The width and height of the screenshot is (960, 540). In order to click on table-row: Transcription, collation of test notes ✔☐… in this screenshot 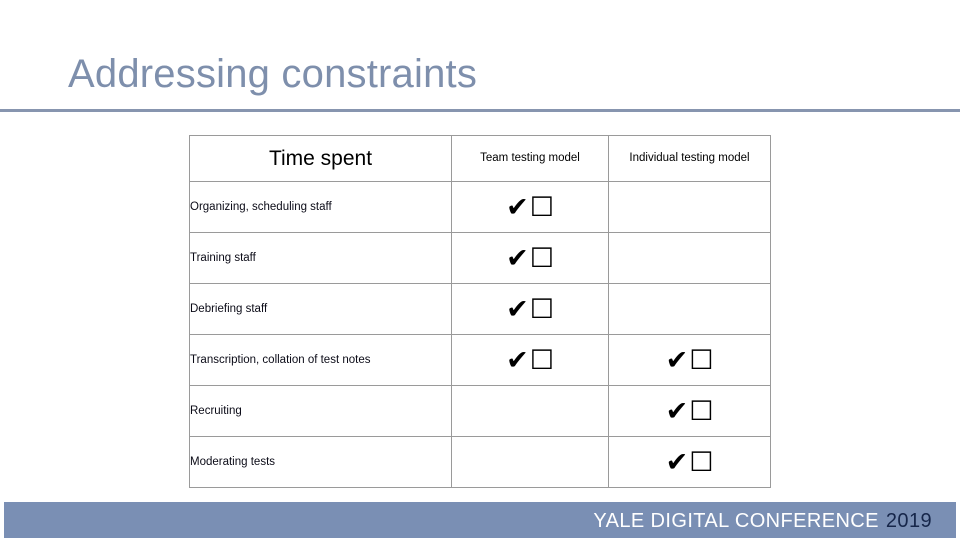, I will do `click(480, 360)`.